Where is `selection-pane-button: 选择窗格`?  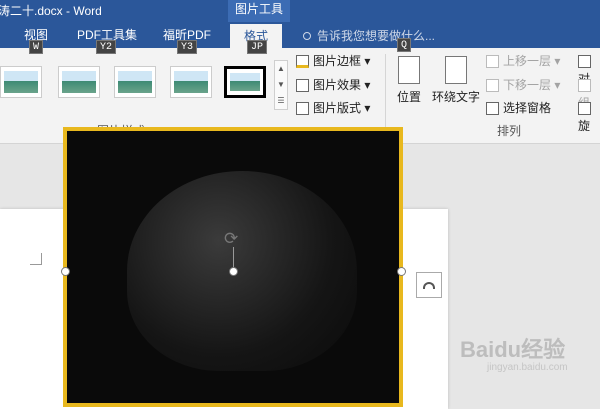 selection-pane-button: 选择窗格 is located at coordinates (518, 108).